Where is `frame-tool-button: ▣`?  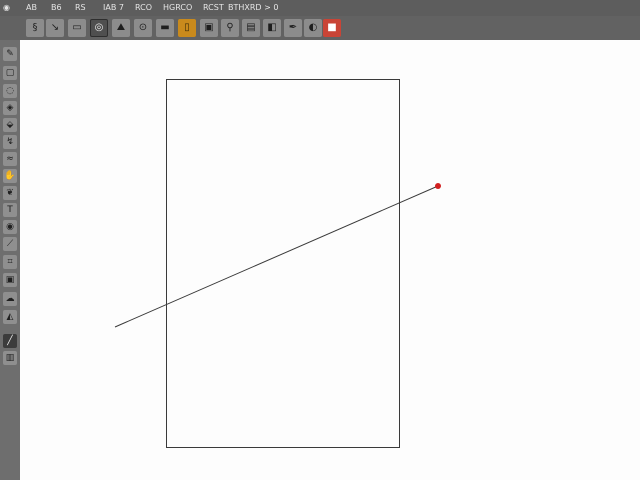 frame-tool-button: ▣ is located at coordinates (10, 280).